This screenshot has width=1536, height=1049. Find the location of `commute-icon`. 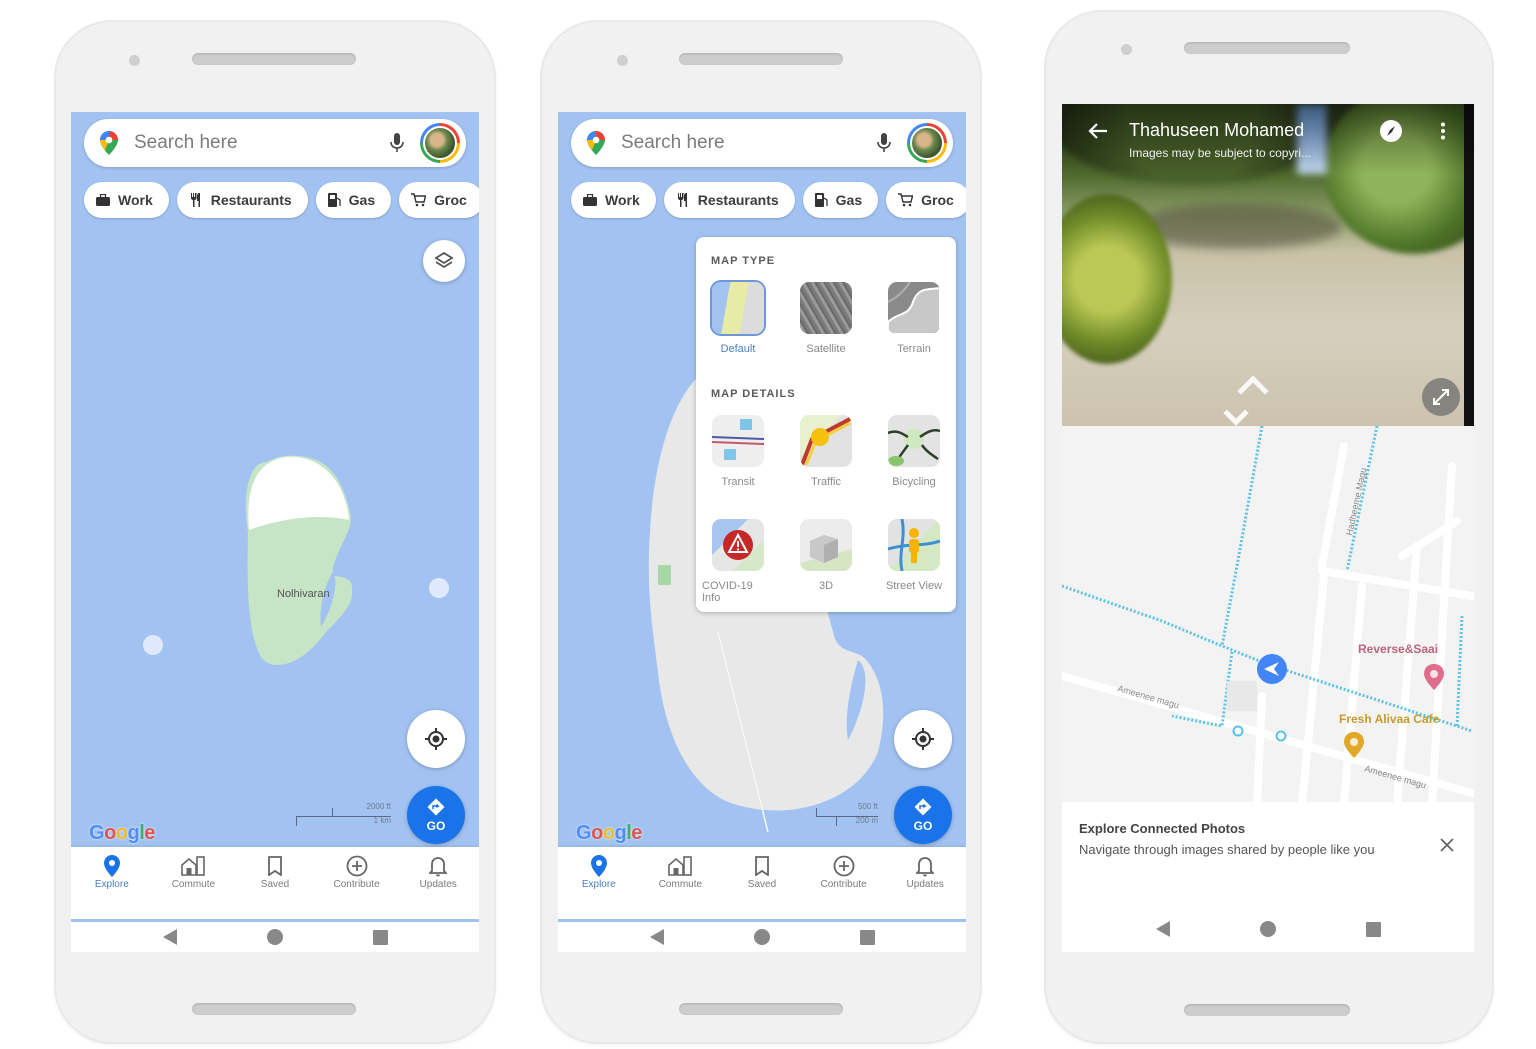

commute-icon is located at coordinates (680, 866).